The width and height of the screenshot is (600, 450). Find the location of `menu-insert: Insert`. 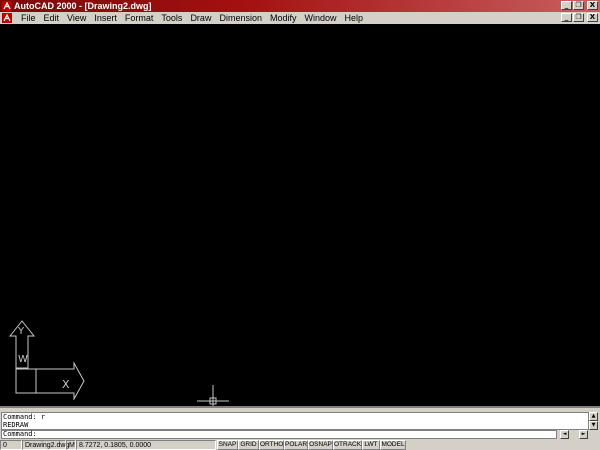

menu-insert: Insert is located at coordinates (105, 18).